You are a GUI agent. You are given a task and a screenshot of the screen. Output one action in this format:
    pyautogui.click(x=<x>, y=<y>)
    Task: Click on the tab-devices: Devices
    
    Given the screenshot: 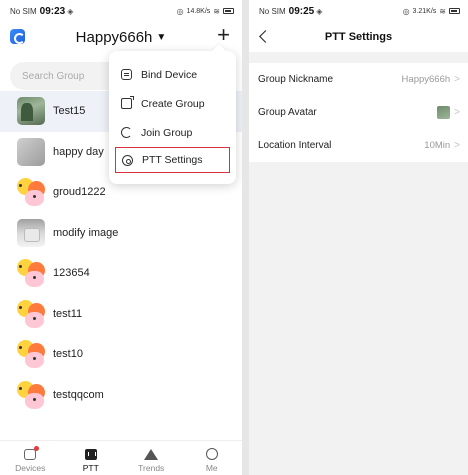 What is the action you would take?
    pyautogui.click(x=30, y=458)
    